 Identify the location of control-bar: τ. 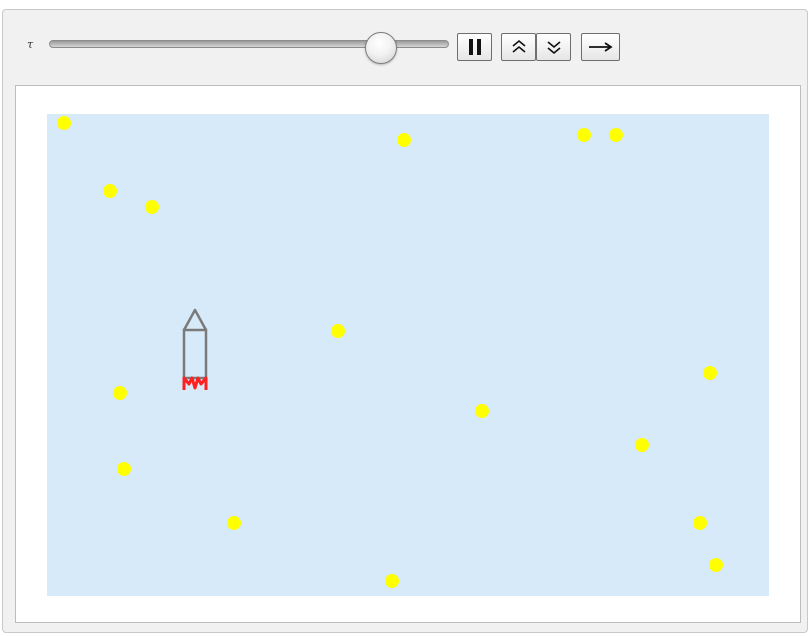
(405, 47).